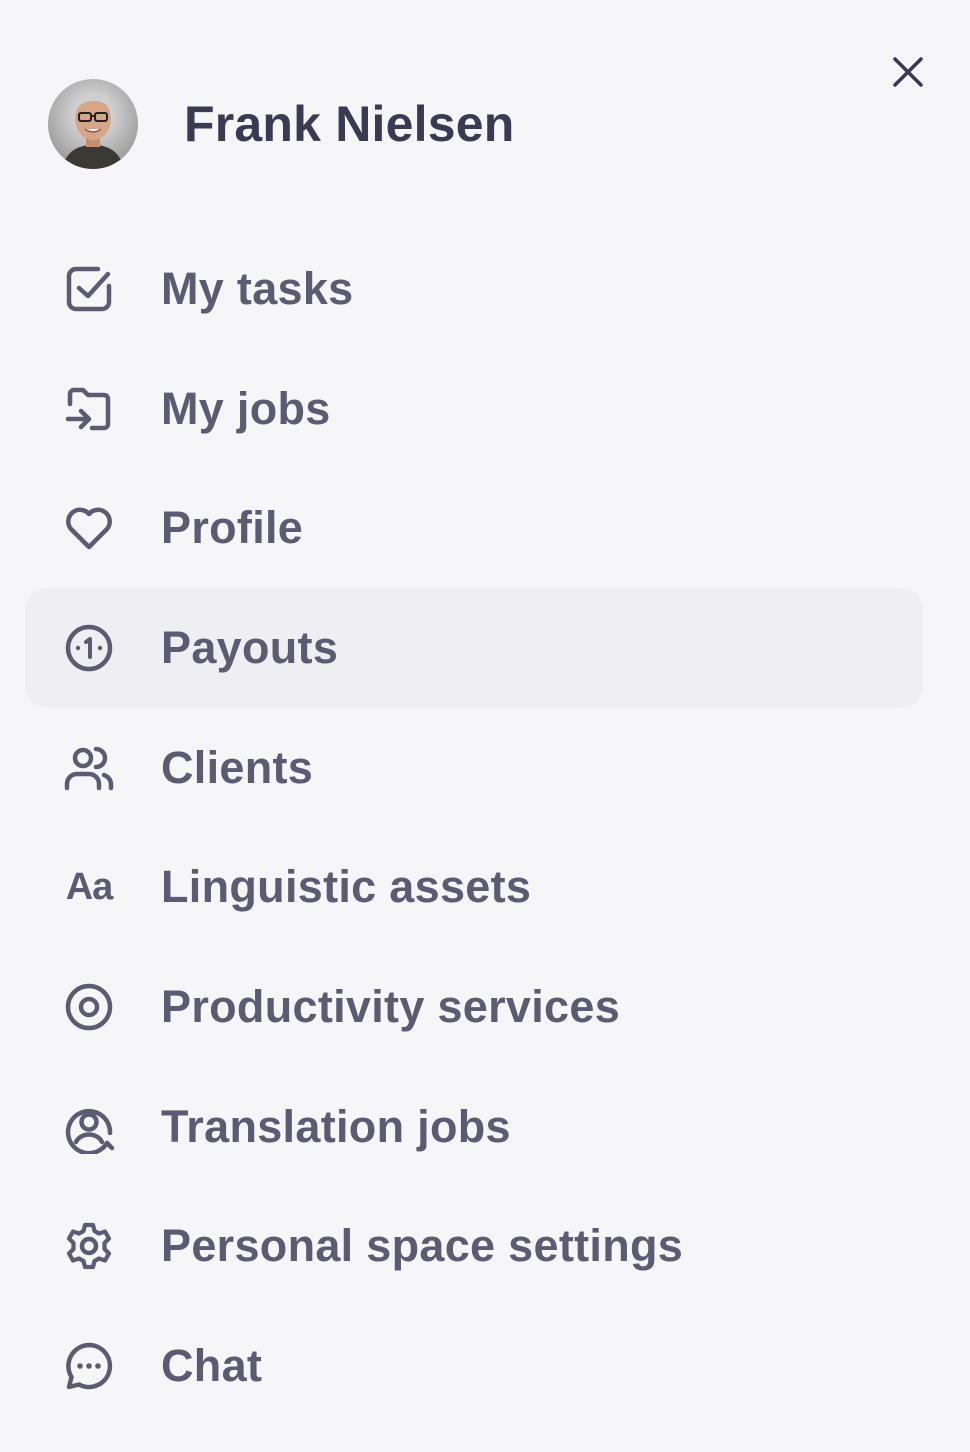  Describe the element at coordinates (391, 1006) in the screenshot. I see `nav-label: Productivity services` at that location.